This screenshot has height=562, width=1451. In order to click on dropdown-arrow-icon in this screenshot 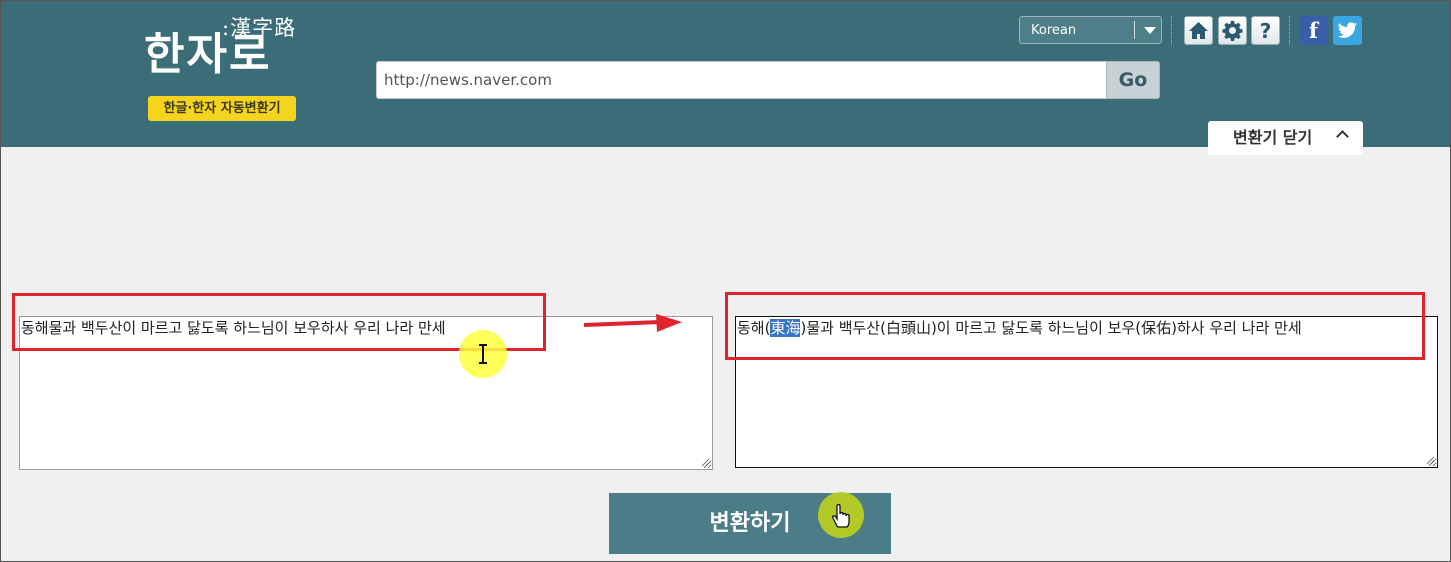, I will do `click(1150, 30)`.